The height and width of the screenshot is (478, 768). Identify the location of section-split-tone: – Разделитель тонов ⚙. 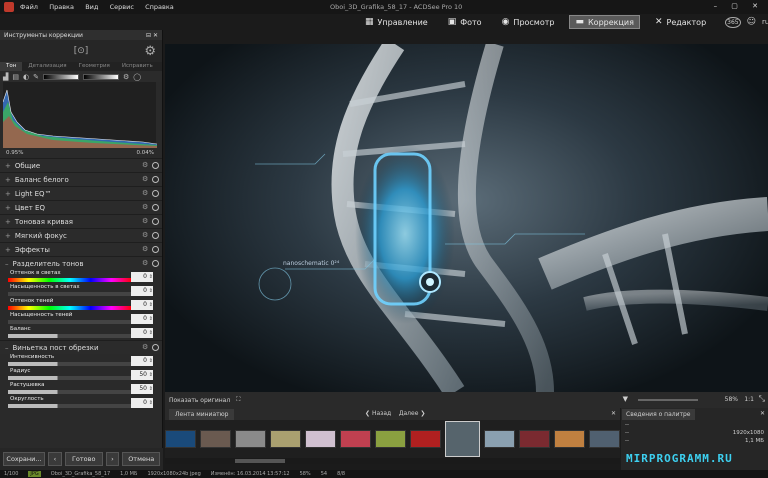
(81, 263).